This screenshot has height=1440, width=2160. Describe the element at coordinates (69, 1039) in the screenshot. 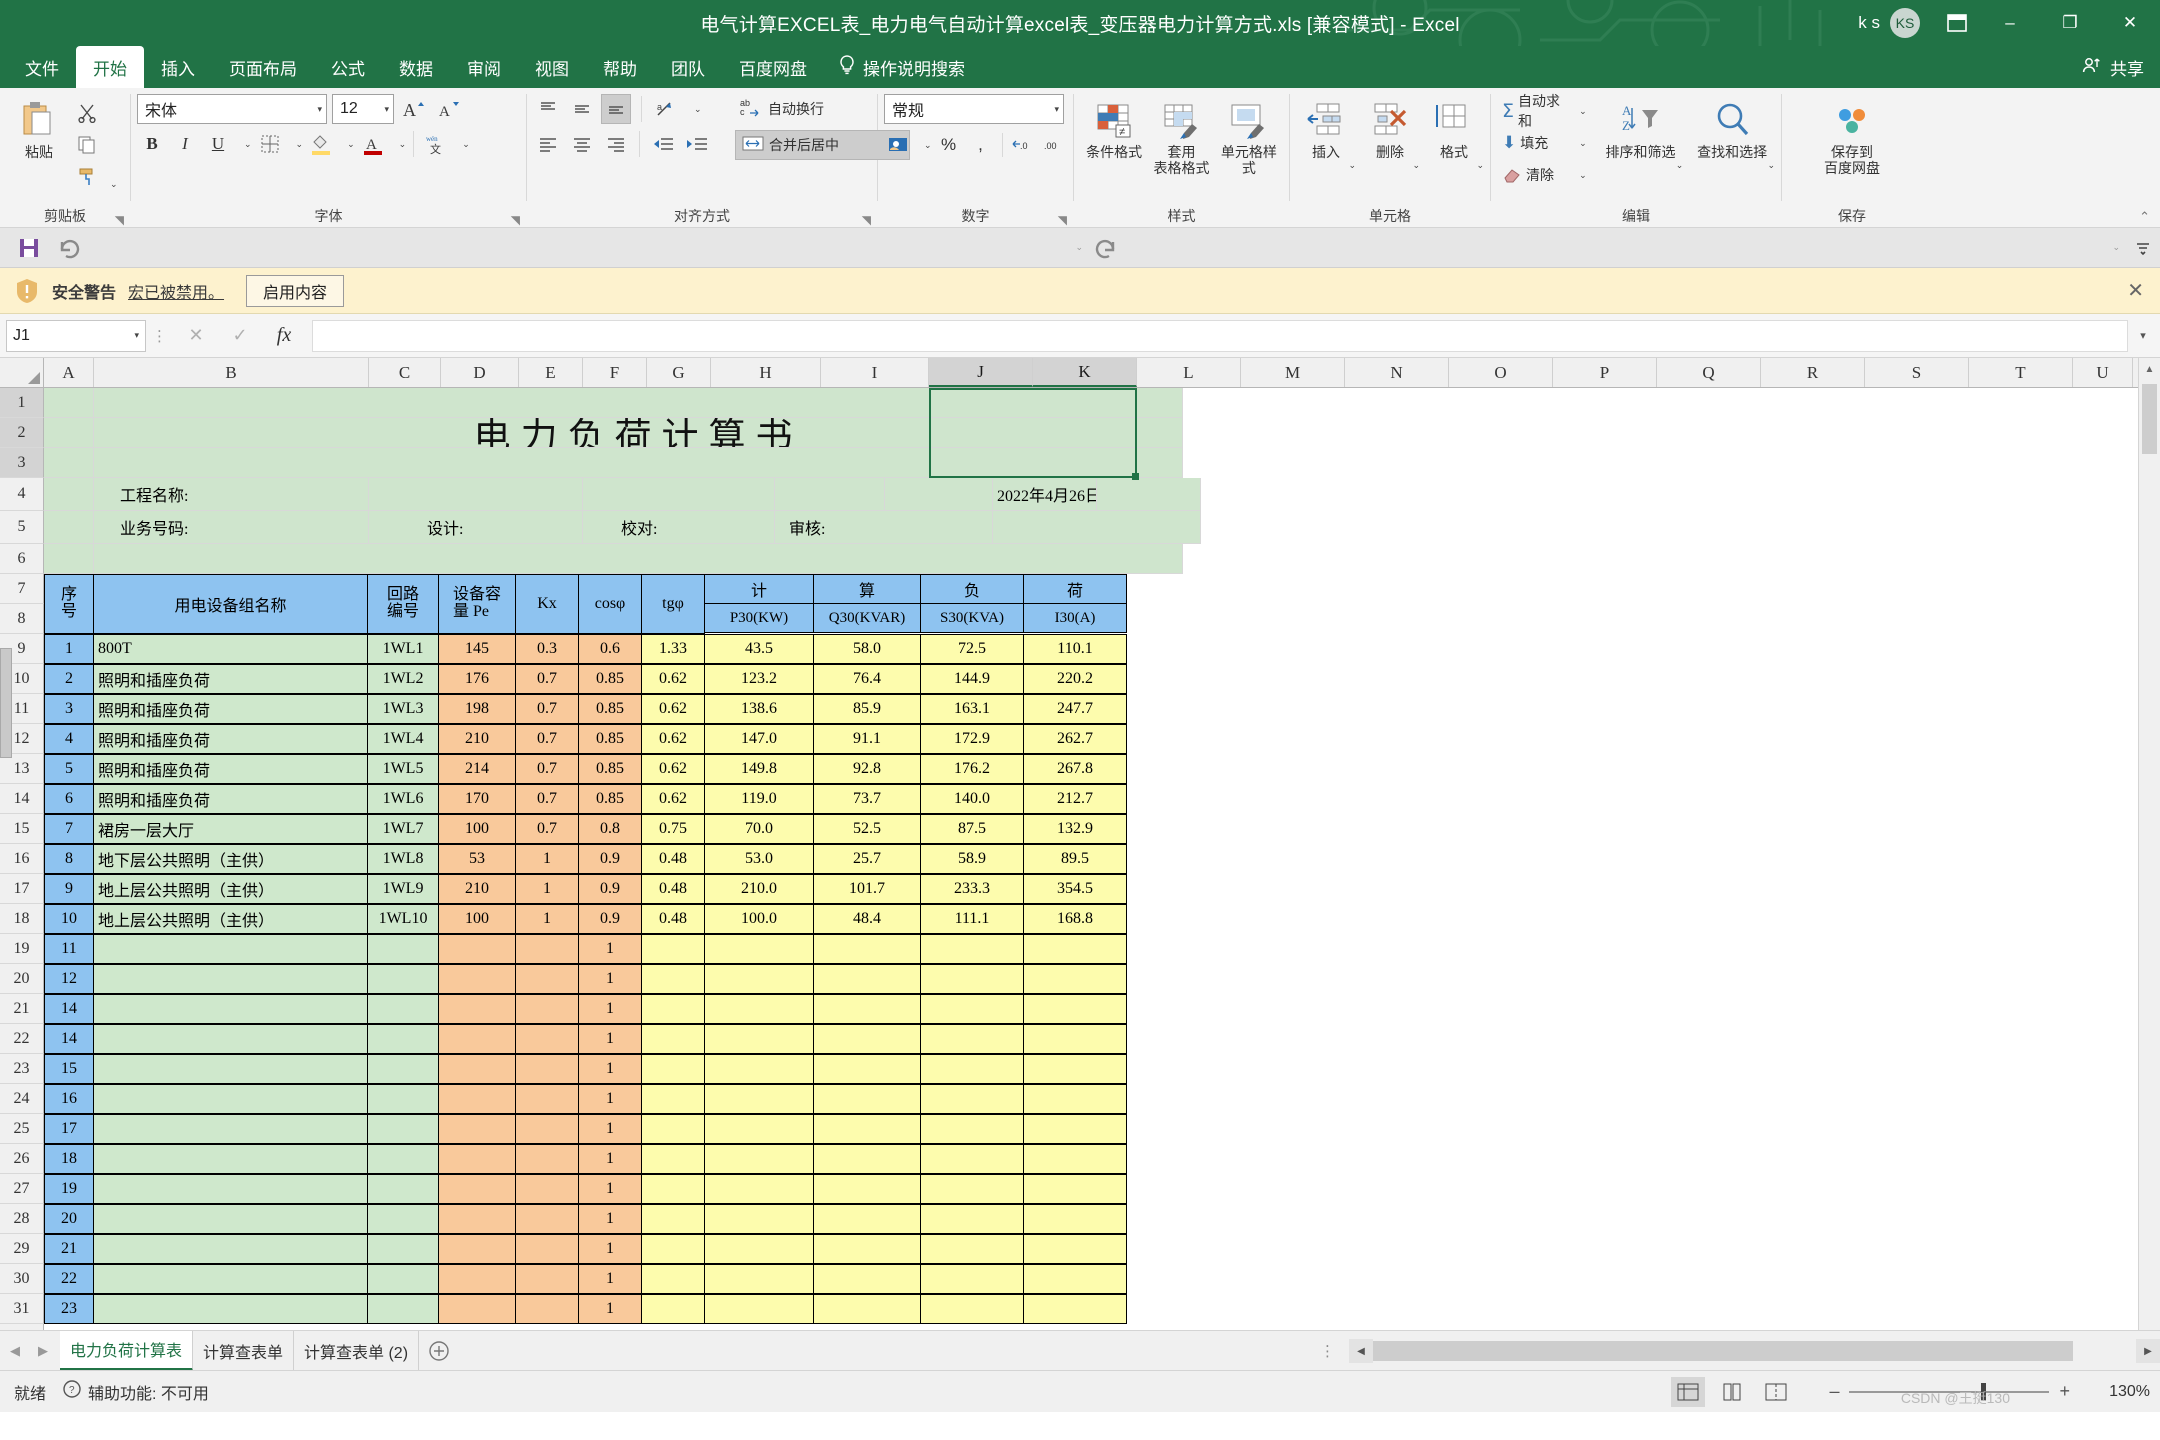

I see `cell-r22-seq: 14` at that location.